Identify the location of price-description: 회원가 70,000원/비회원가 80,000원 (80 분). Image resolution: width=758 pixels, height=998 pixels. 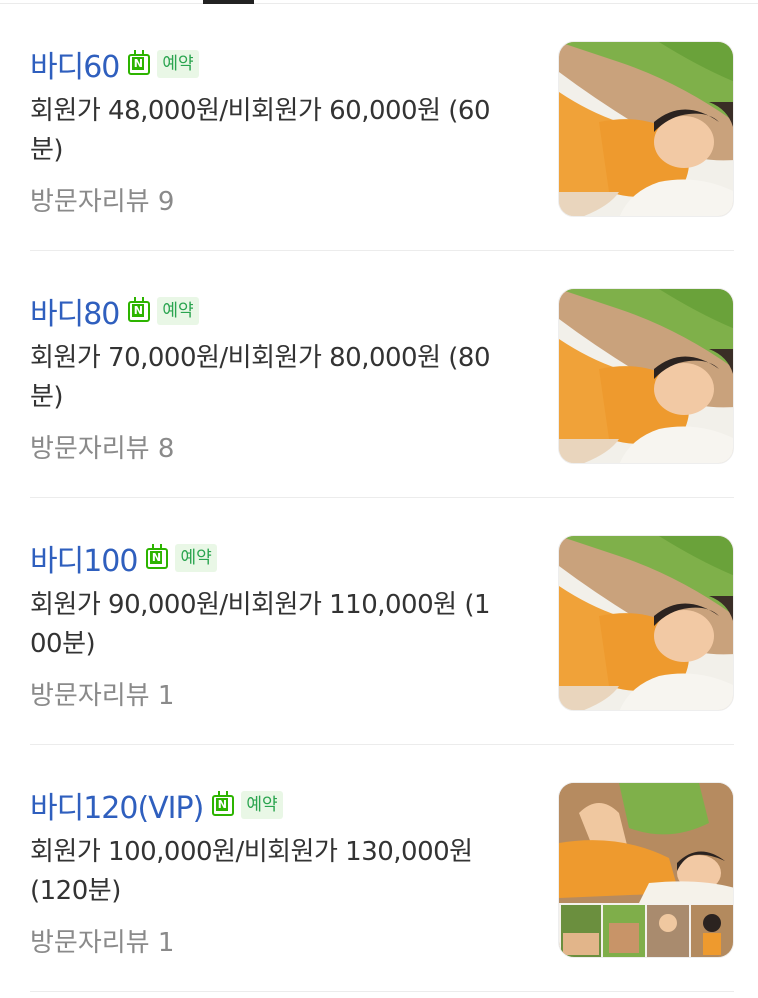
(280, 378).